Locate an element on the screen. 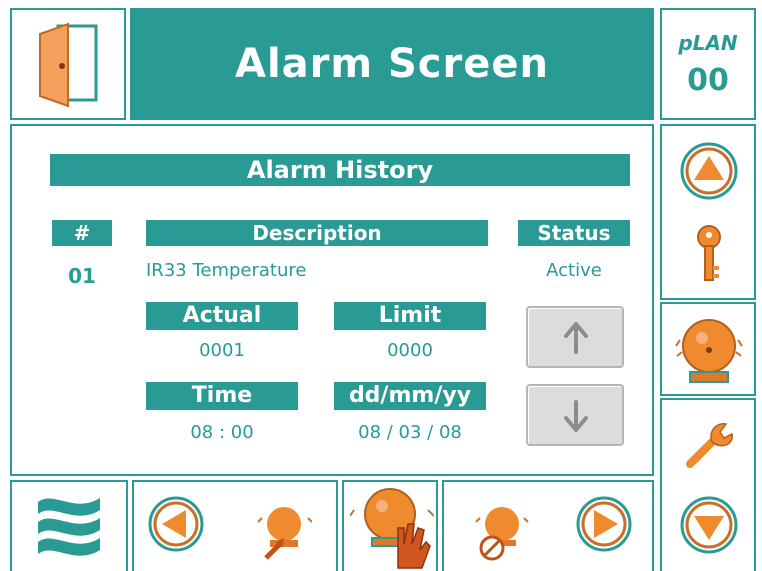  down-circle-button is located at coordinates (709, 525).